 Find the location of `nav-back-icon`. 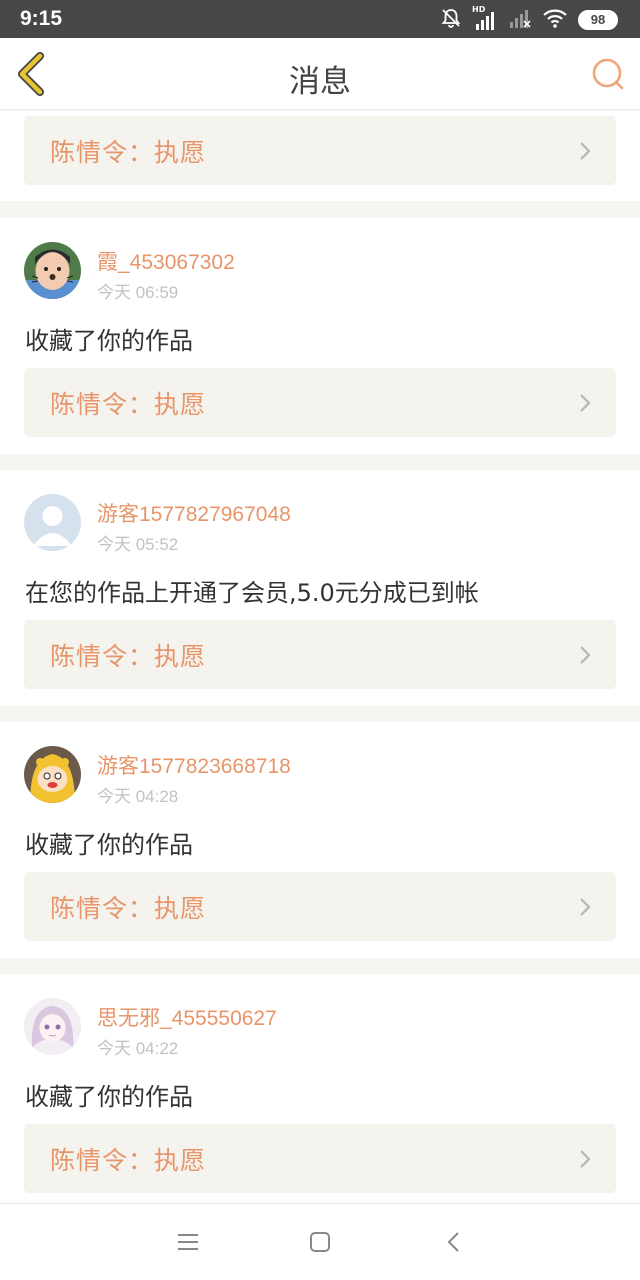

nav-back-icon is located at coordinates (453, 1242).